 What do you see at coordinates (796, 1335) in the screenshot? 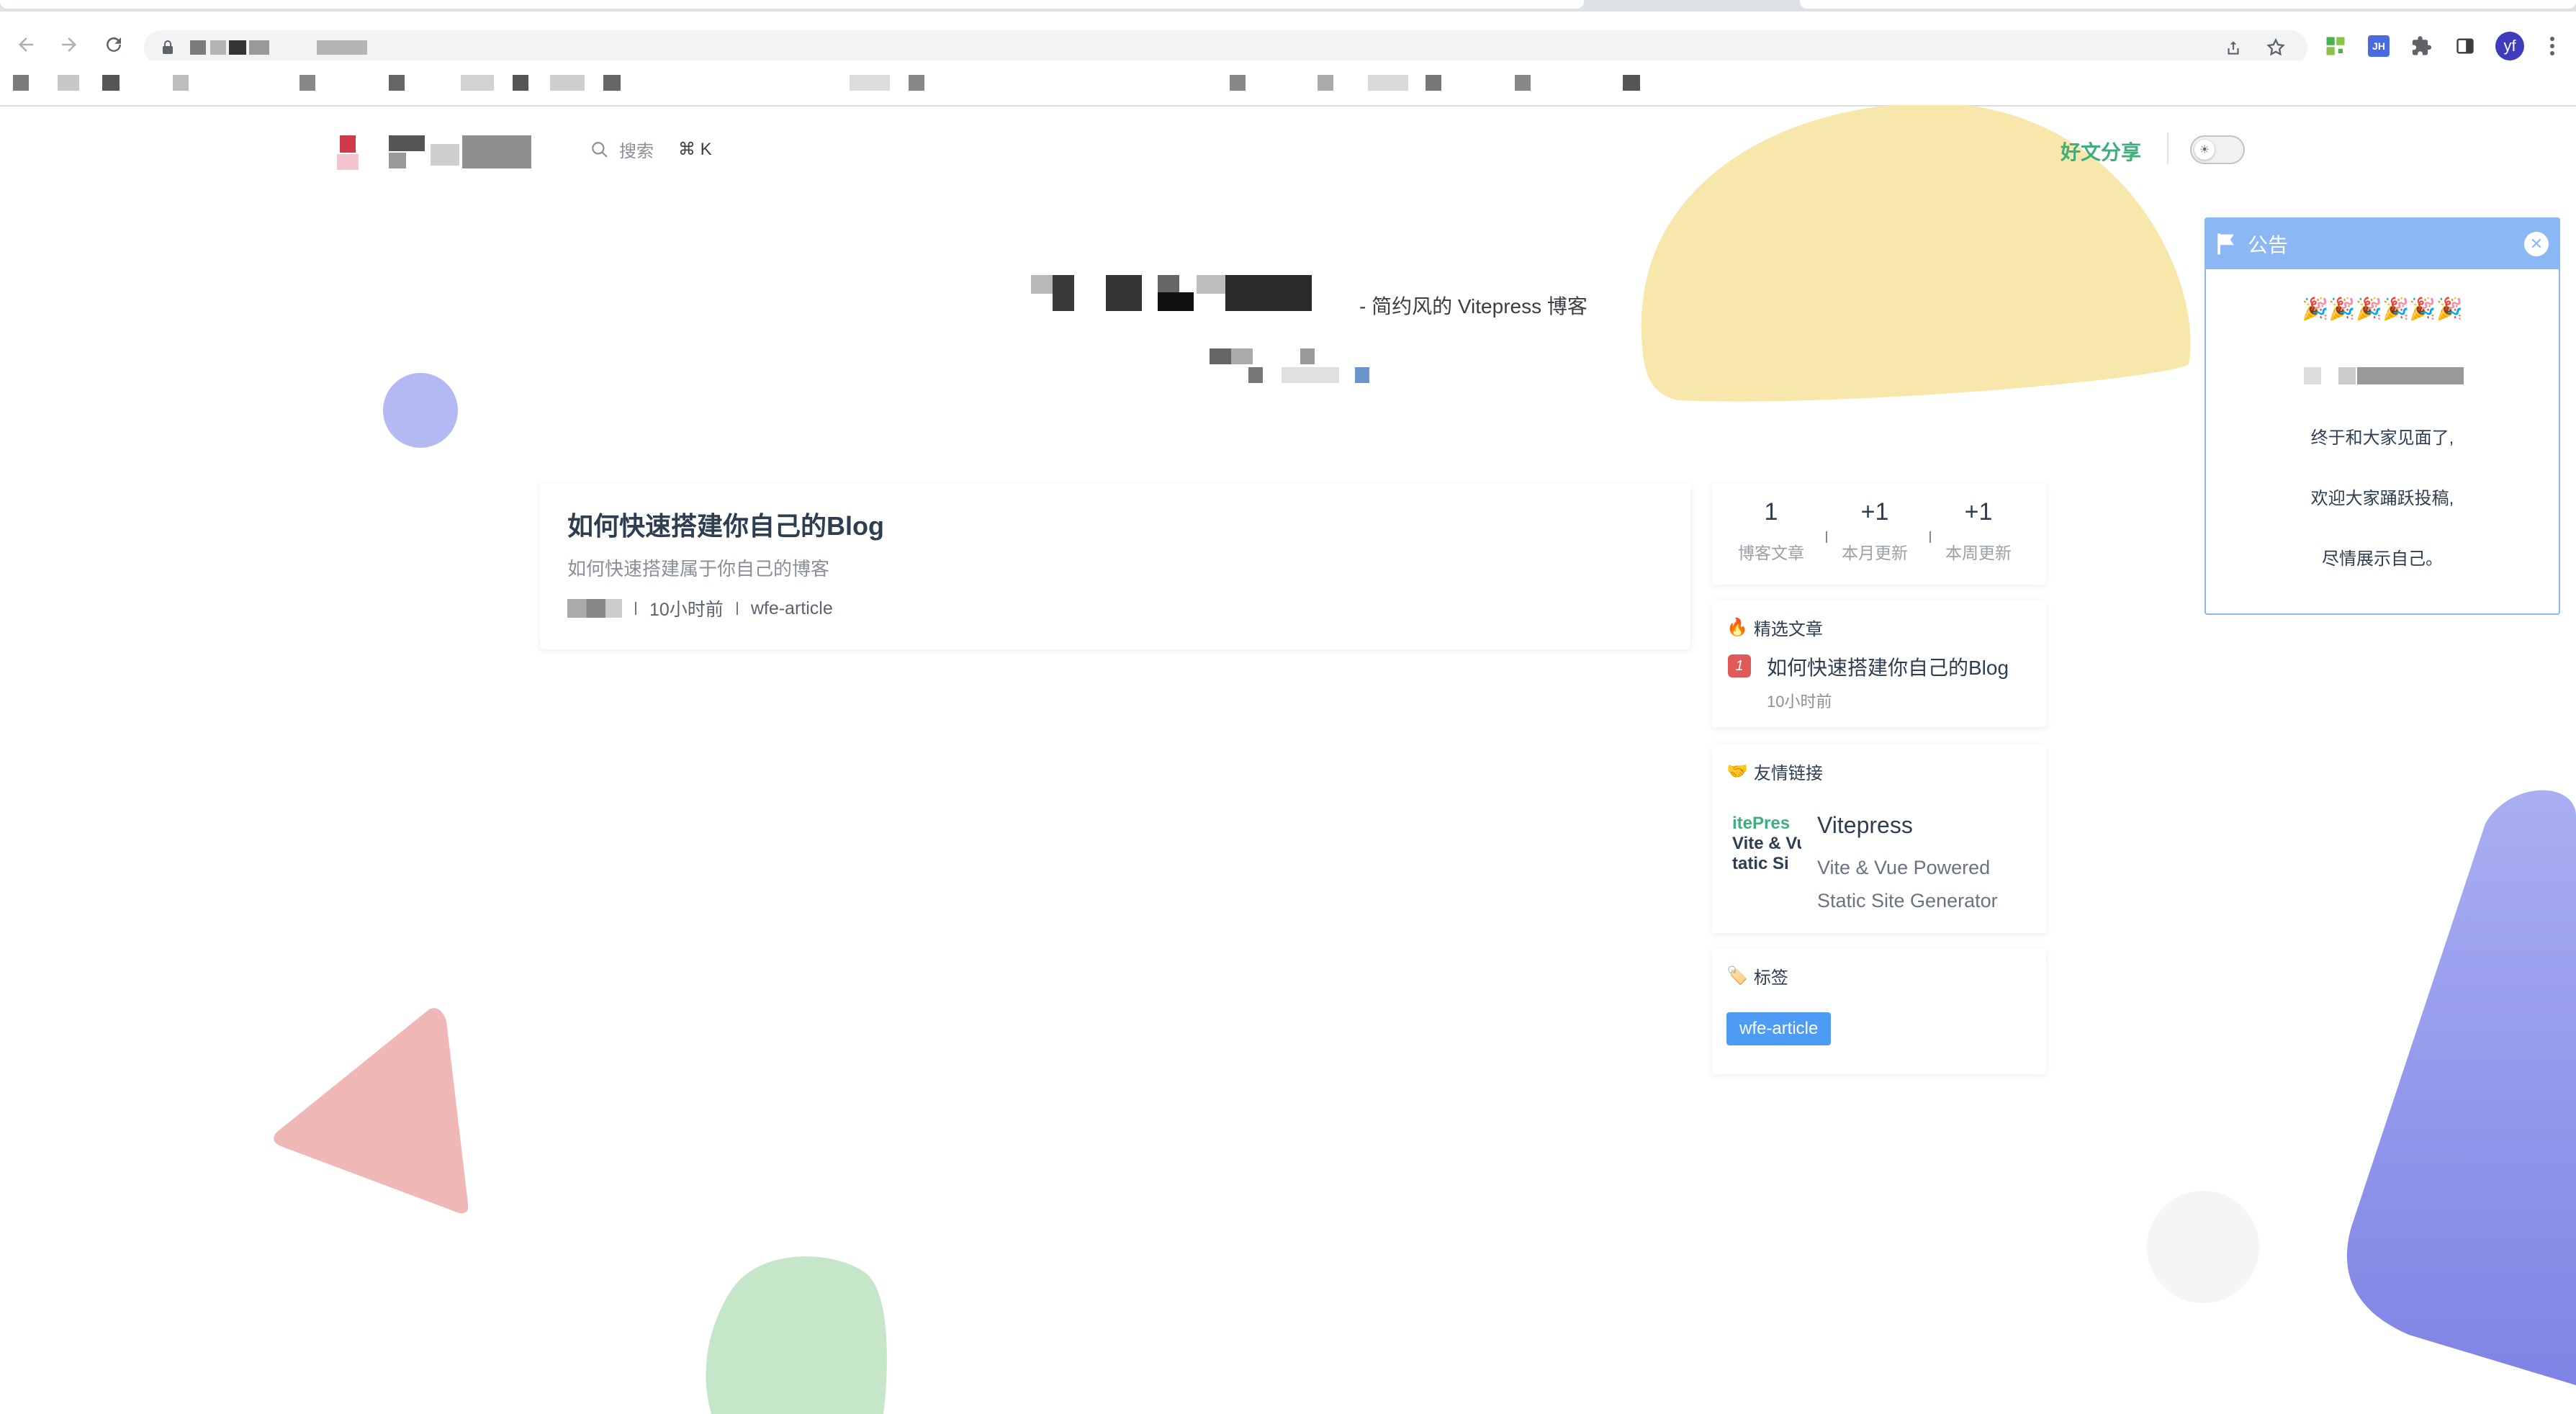
I see `green-square-shape` at bounding box center [796, 1335].